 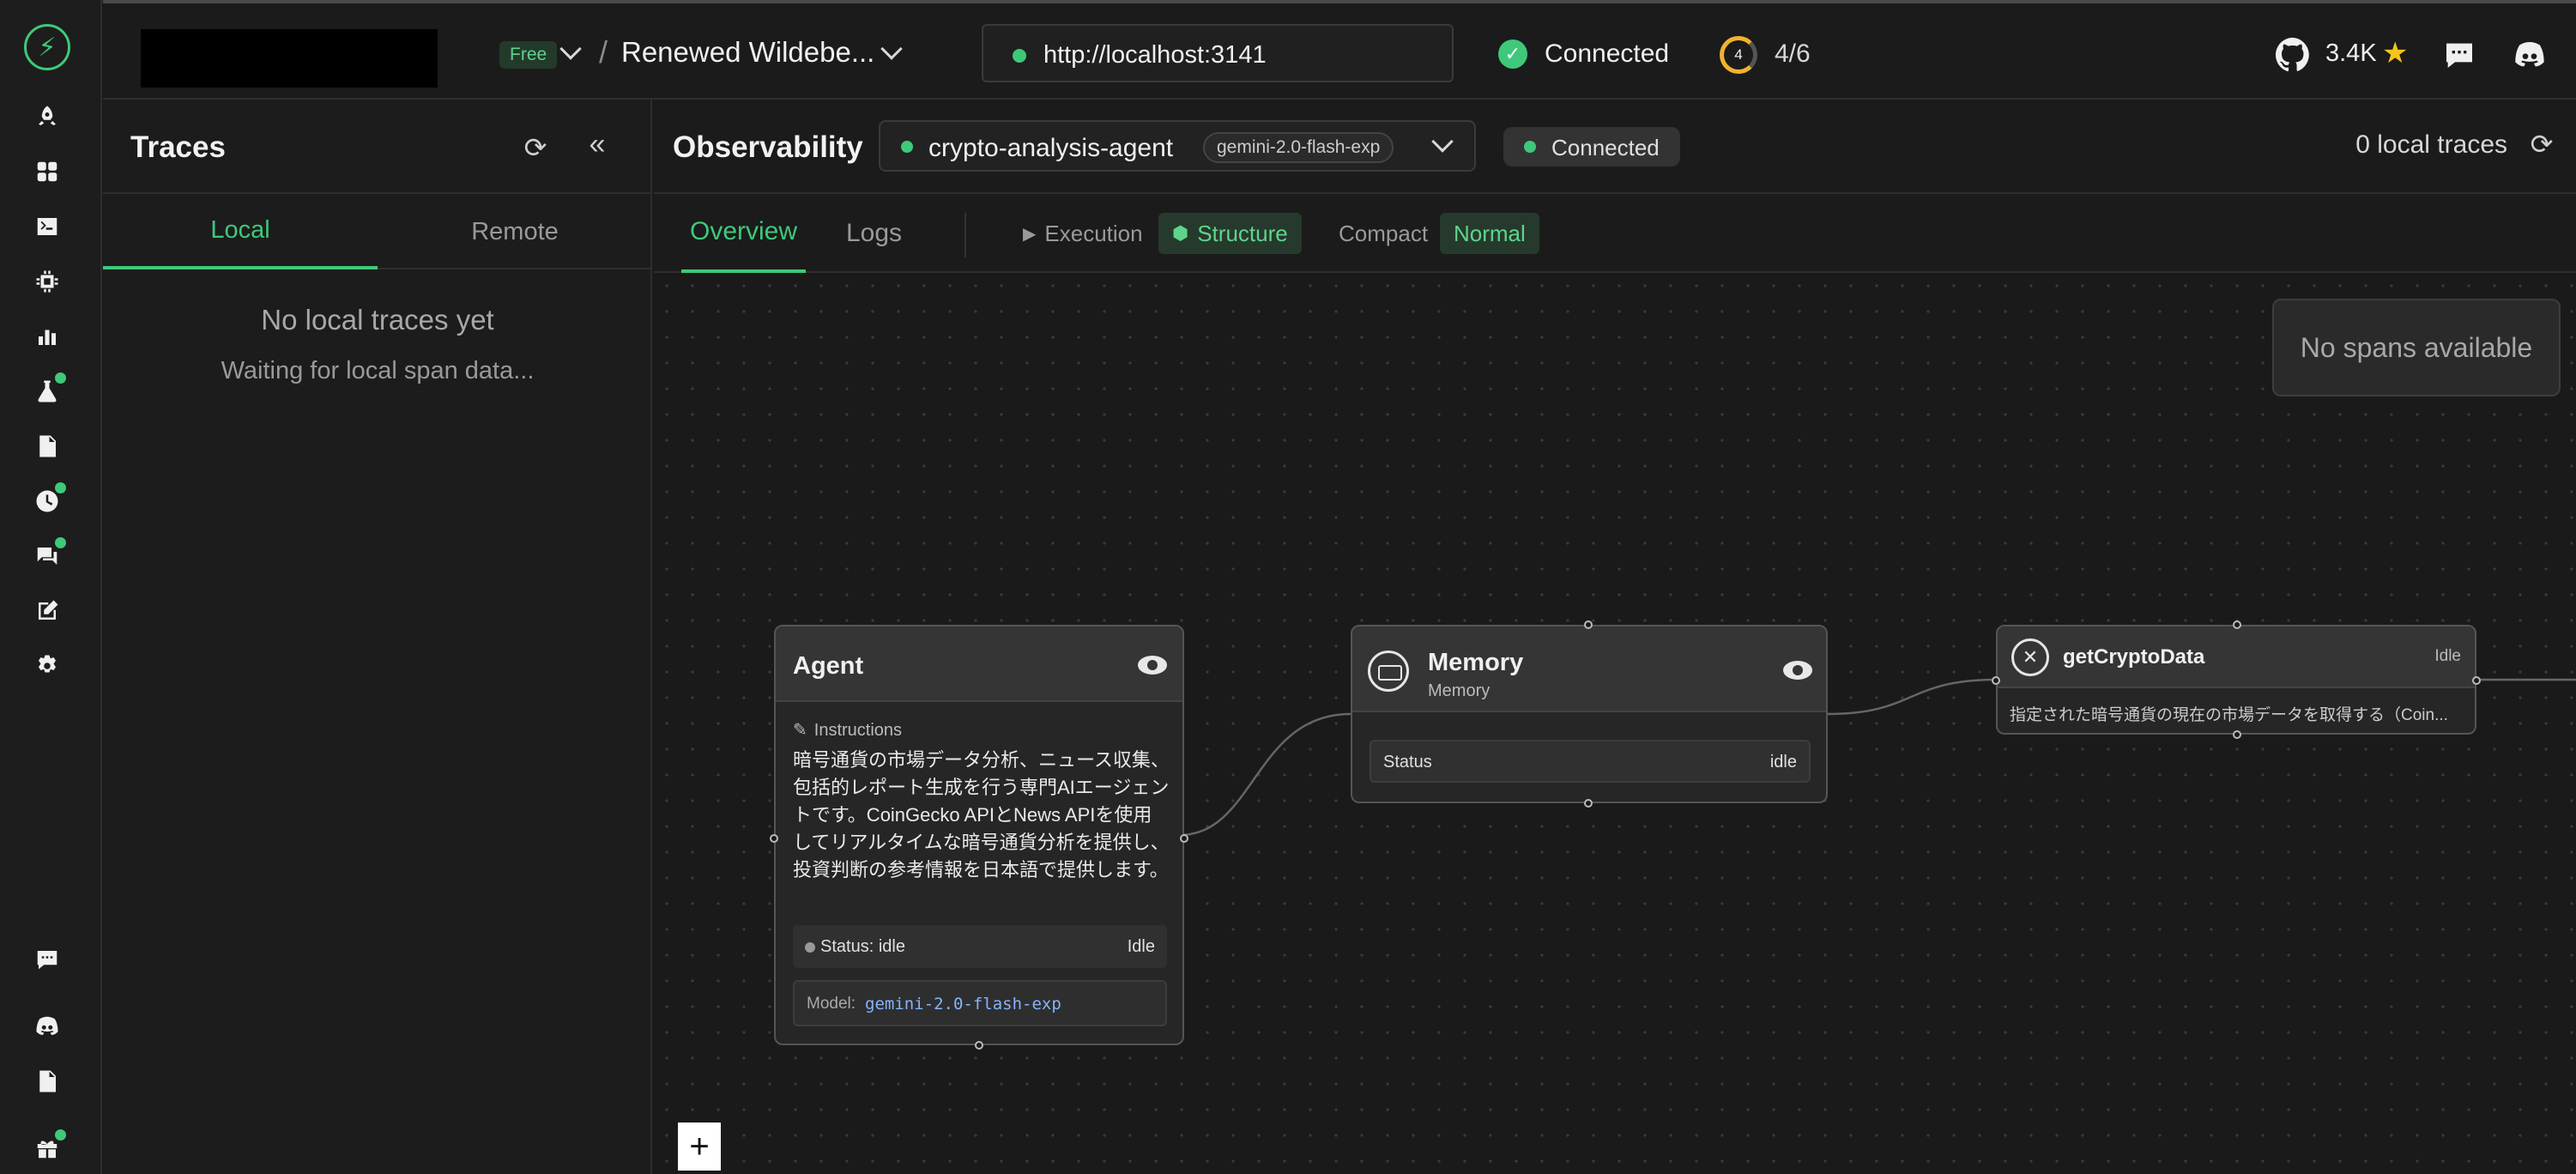 I want to click on redacted-logo, so click(x=289, y=58).